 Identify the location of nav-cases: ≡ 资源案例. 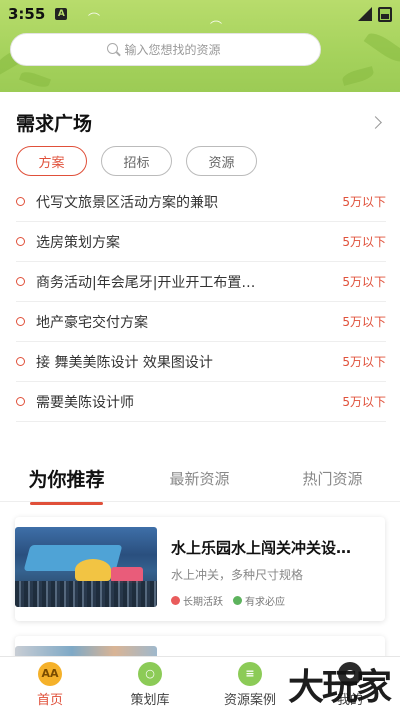
(250, 684).